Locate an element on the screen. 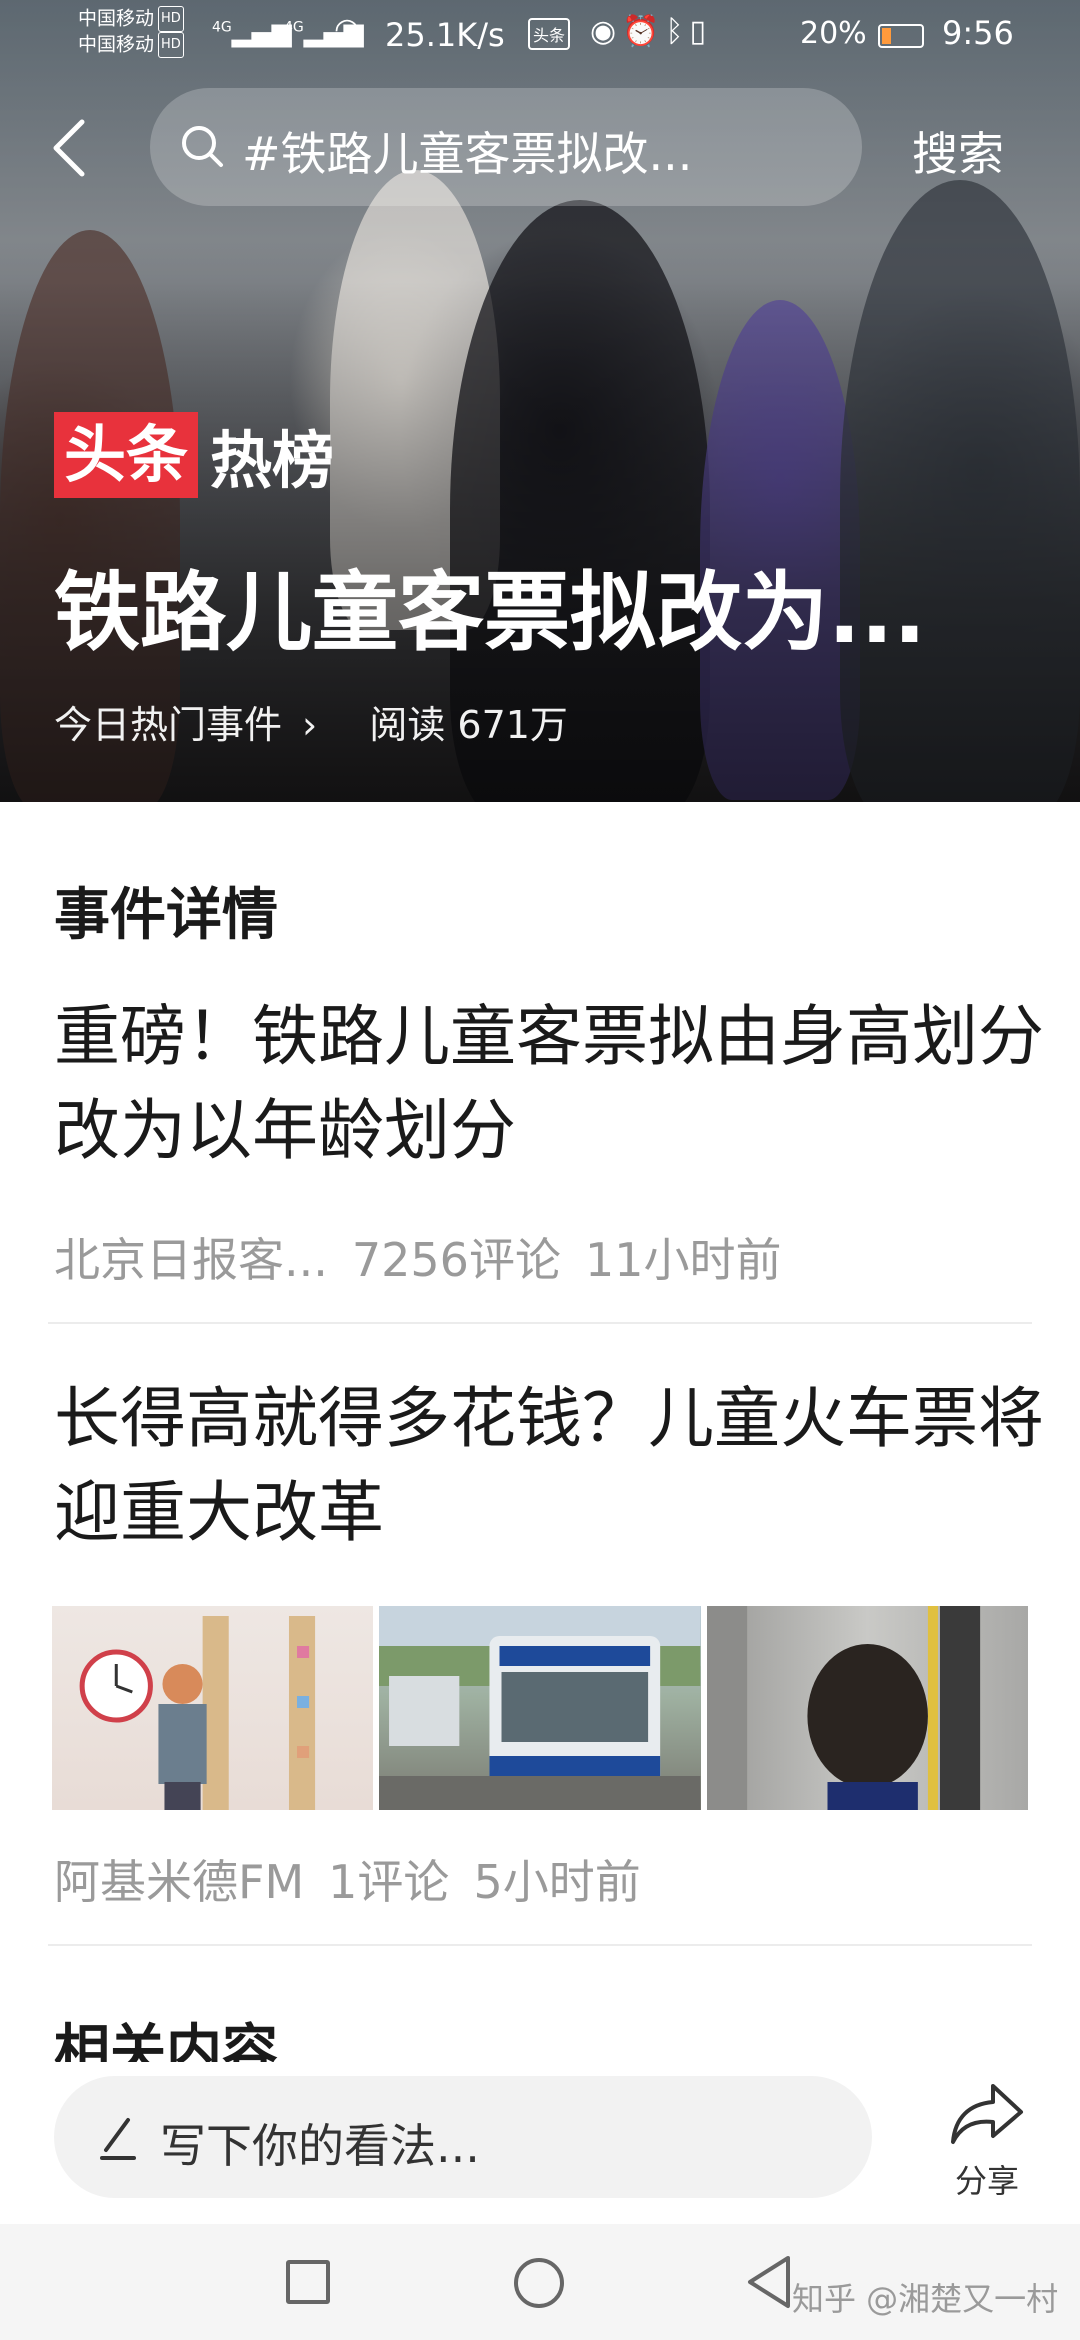 The width and height of the screenshot is (1080, 2340). article-comments: 7256评论 is located at coordinates (456, 1260).